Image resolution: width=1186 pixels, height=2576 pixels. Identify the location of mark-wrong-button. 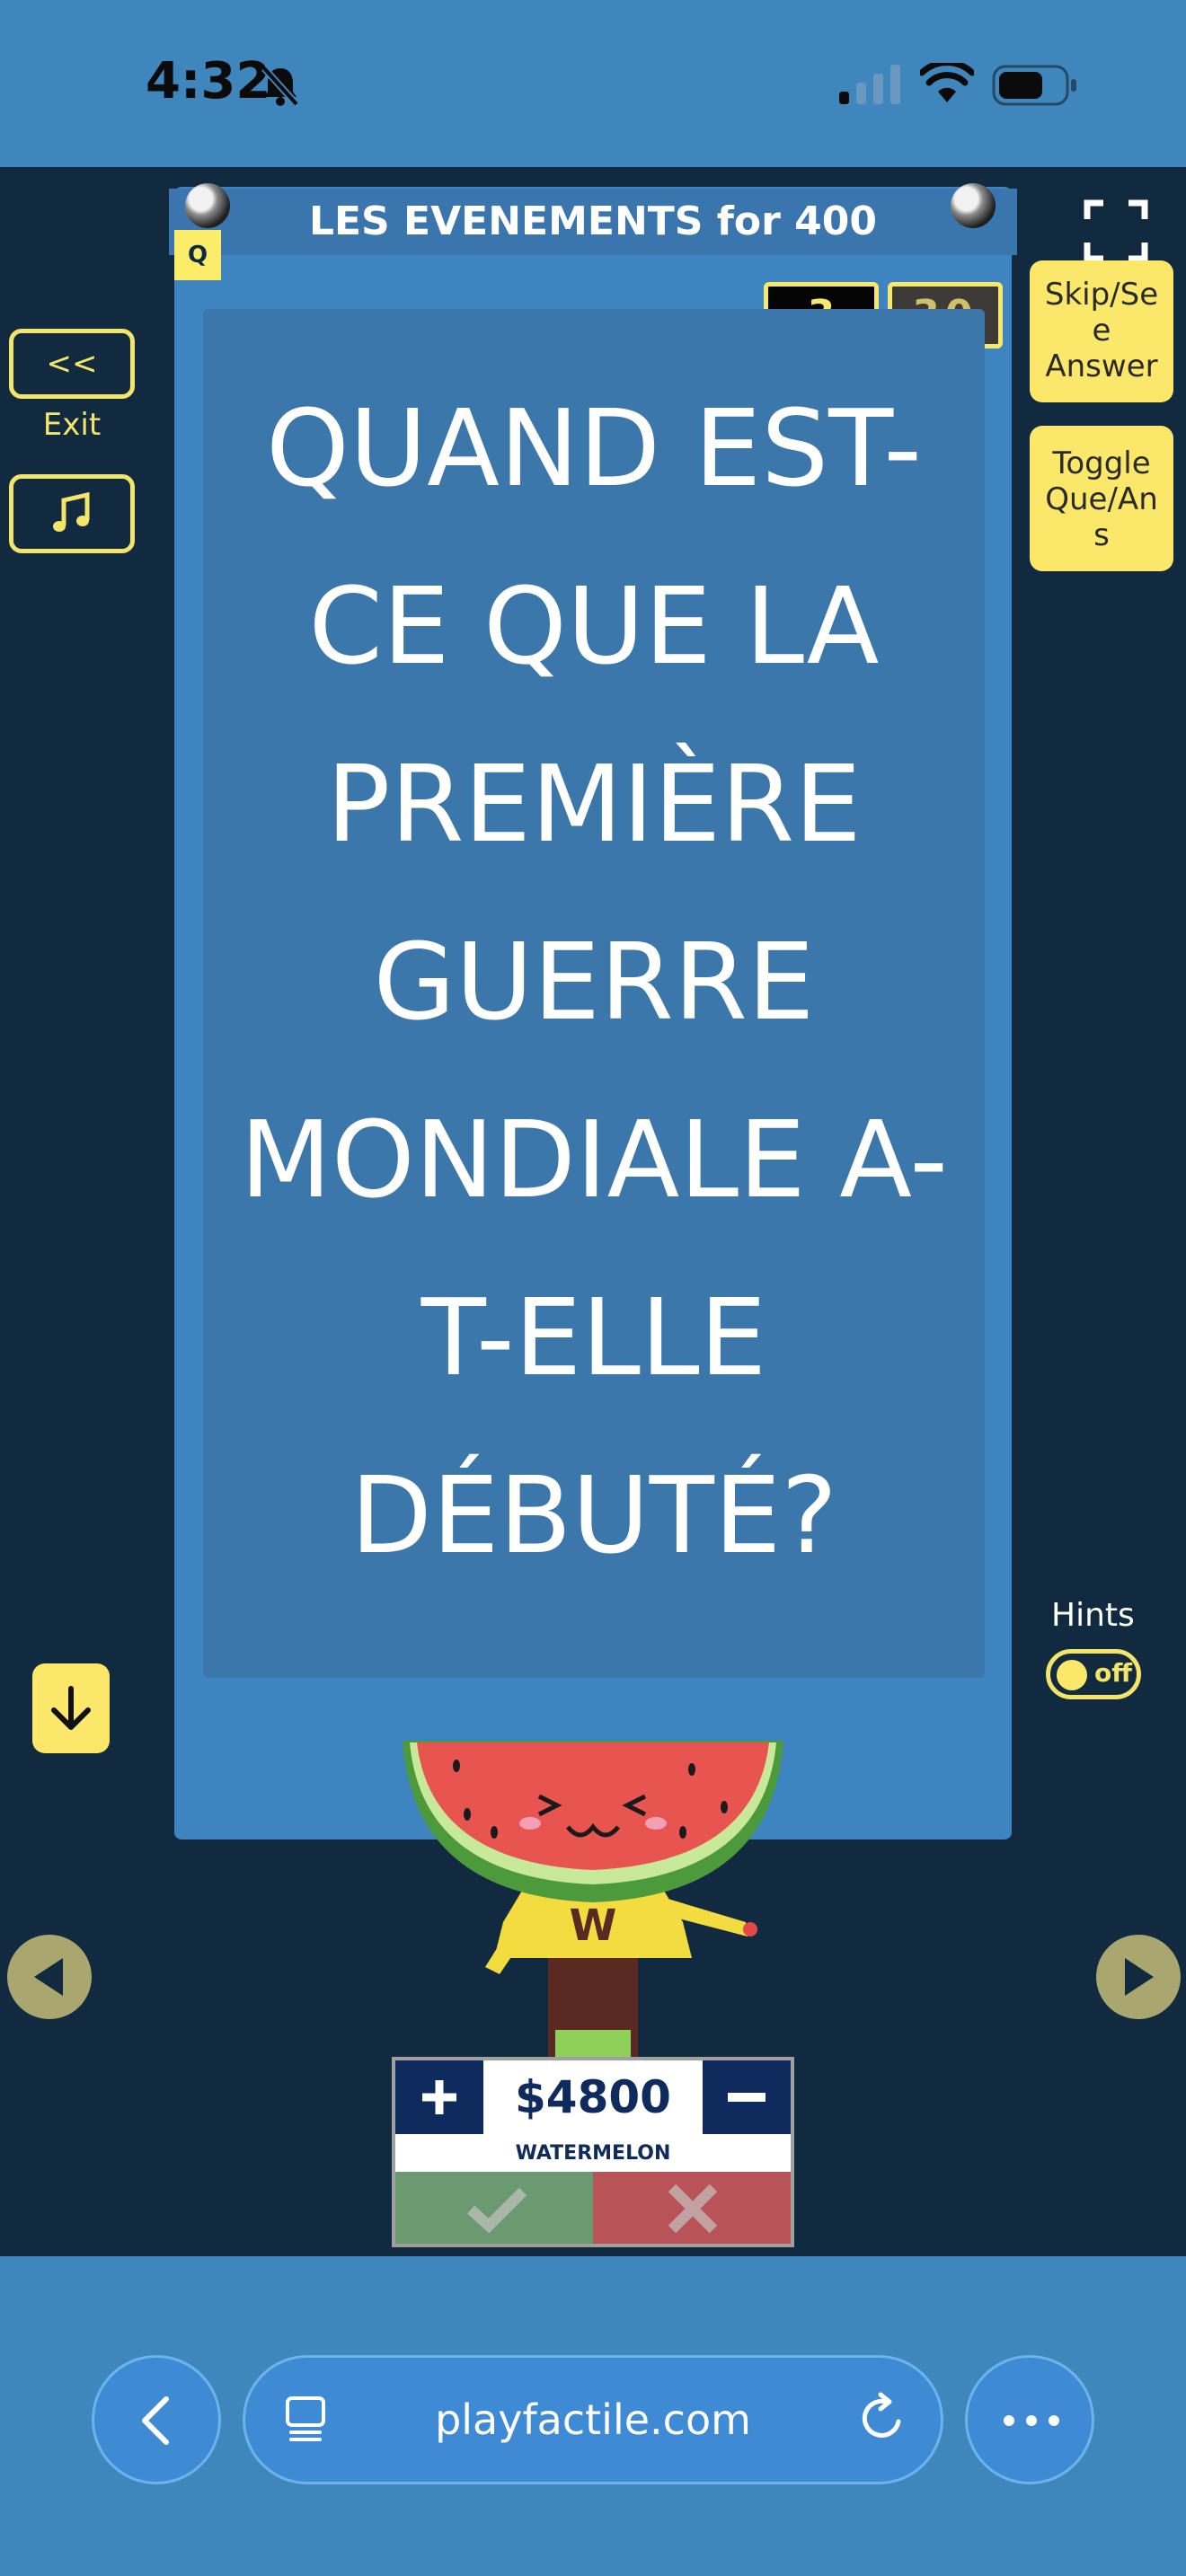
(692, 2208).